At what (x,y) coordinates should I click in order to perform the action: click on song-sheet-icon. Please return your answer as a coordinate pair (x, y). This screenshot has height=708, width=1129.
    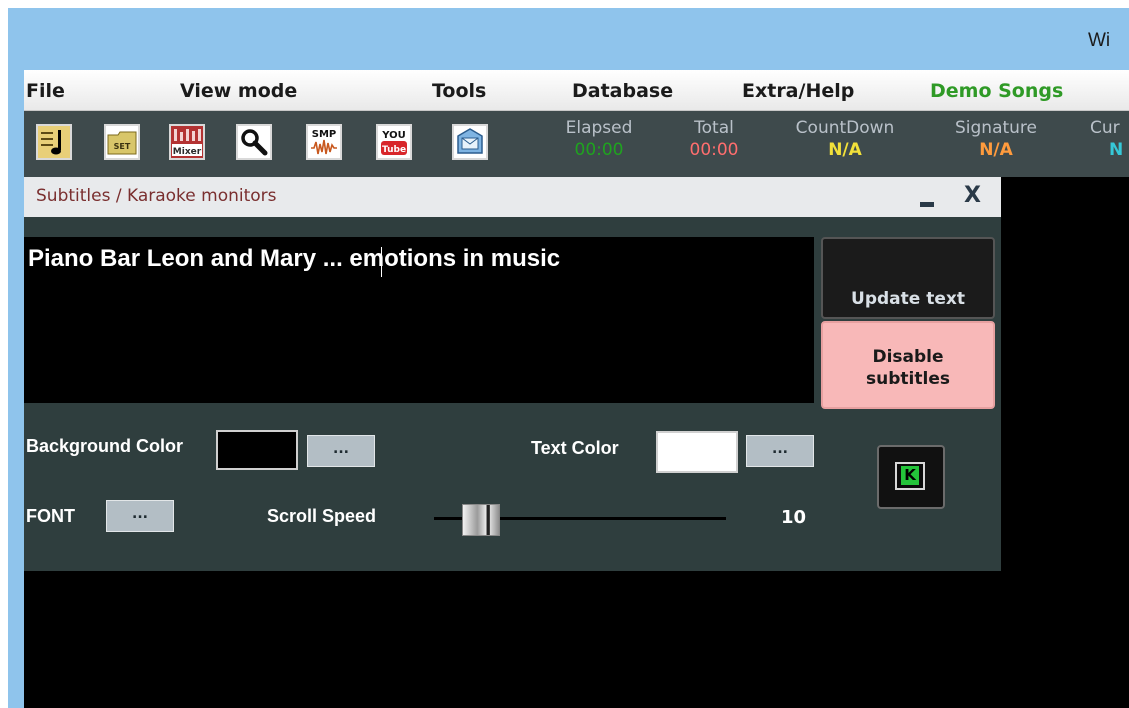
    Looking at the image, I should click on (54, 142).